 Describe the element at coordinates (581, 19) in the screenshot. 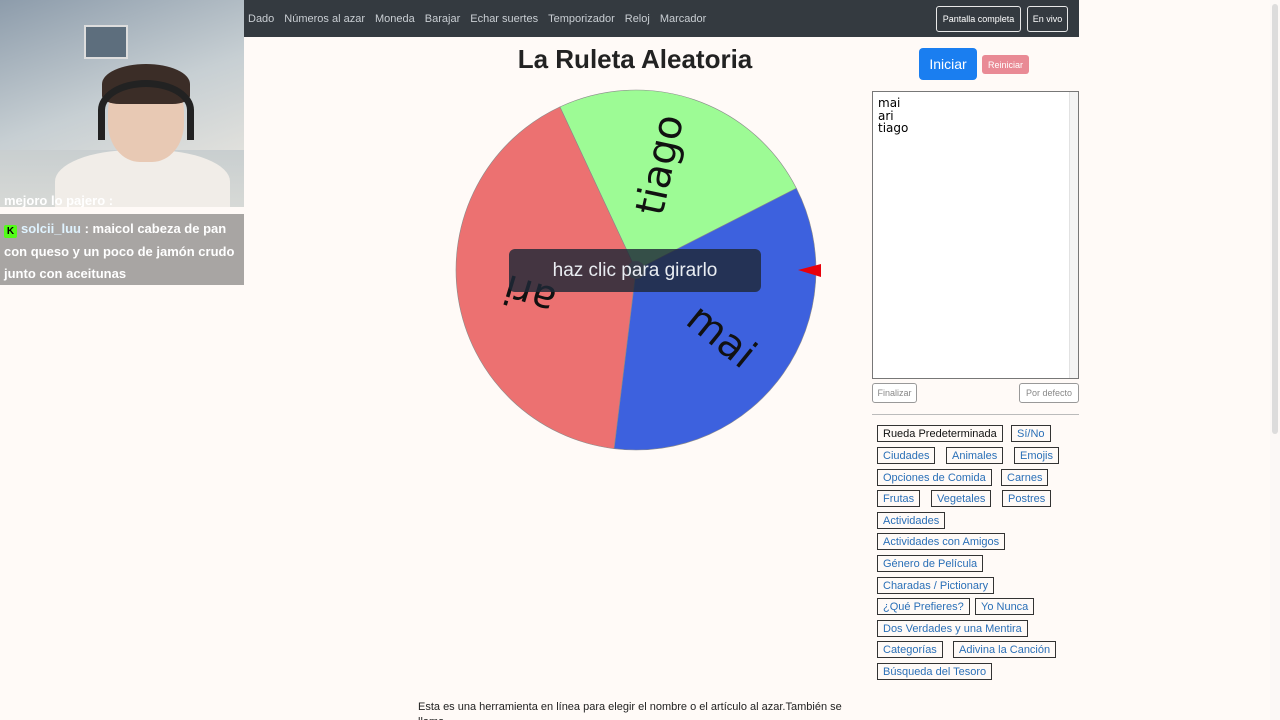

I see `nav-link-timer: Temporizador` at that location.